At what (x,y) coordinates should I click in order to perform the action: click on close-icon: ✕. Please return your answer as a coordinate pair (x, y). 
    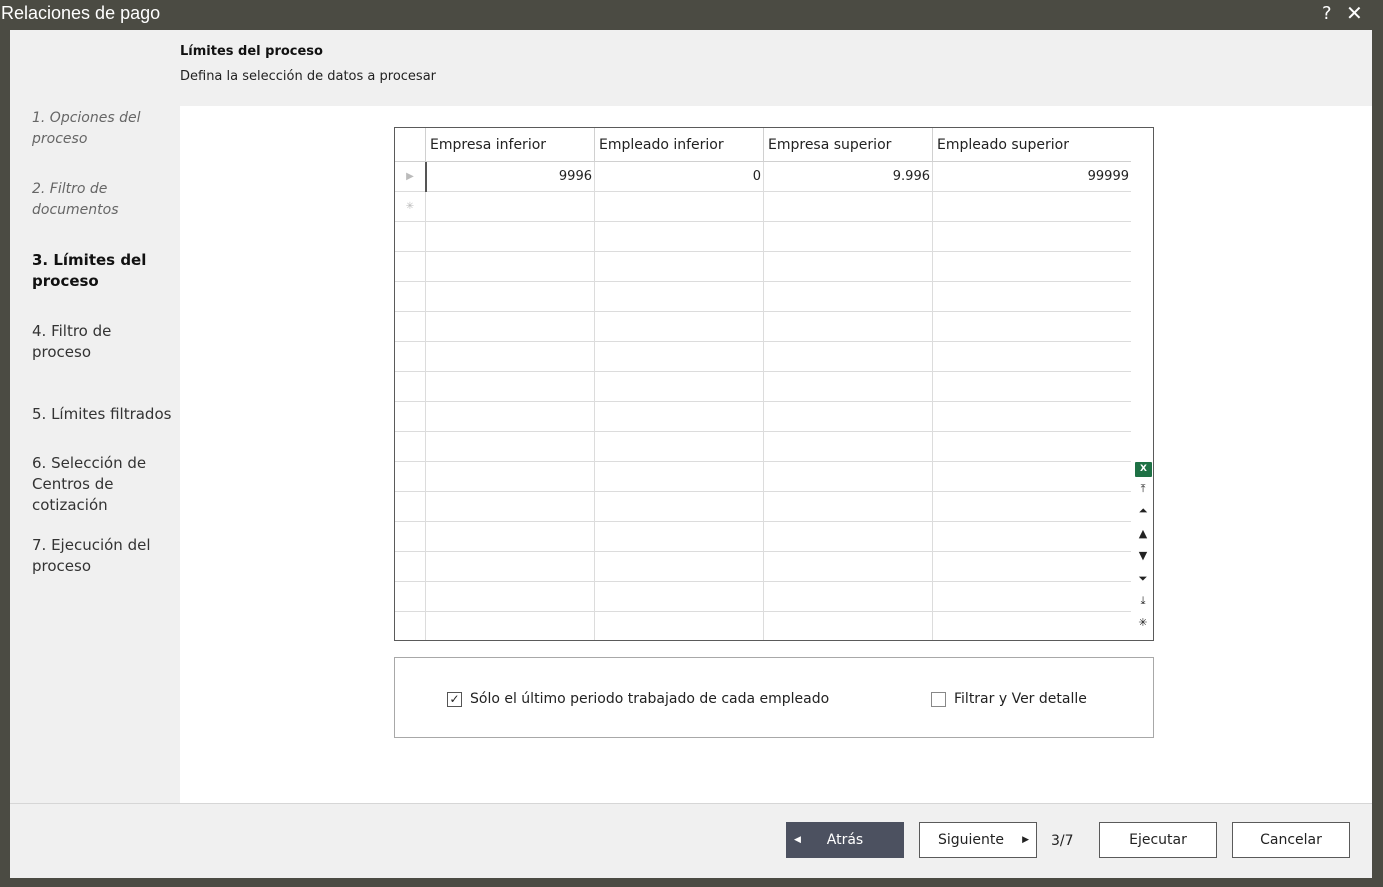
    Looking at the image, I should click on (1354, 13).